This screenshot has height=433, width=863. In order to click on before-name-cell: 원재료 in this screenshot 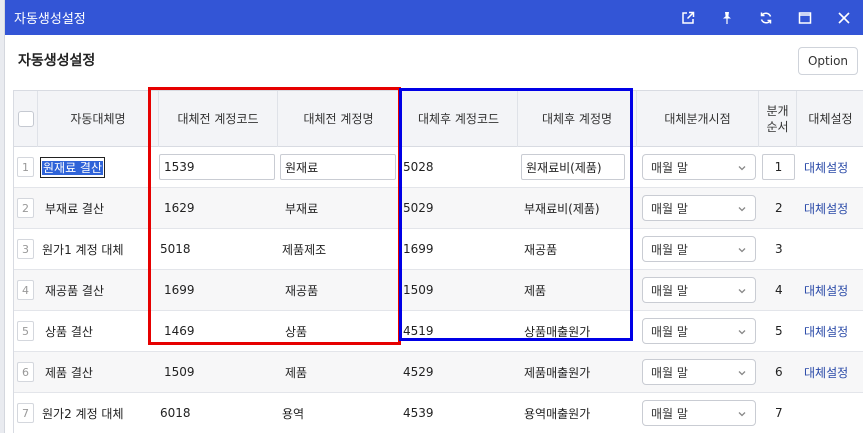, I will do `click(338, 167)`.